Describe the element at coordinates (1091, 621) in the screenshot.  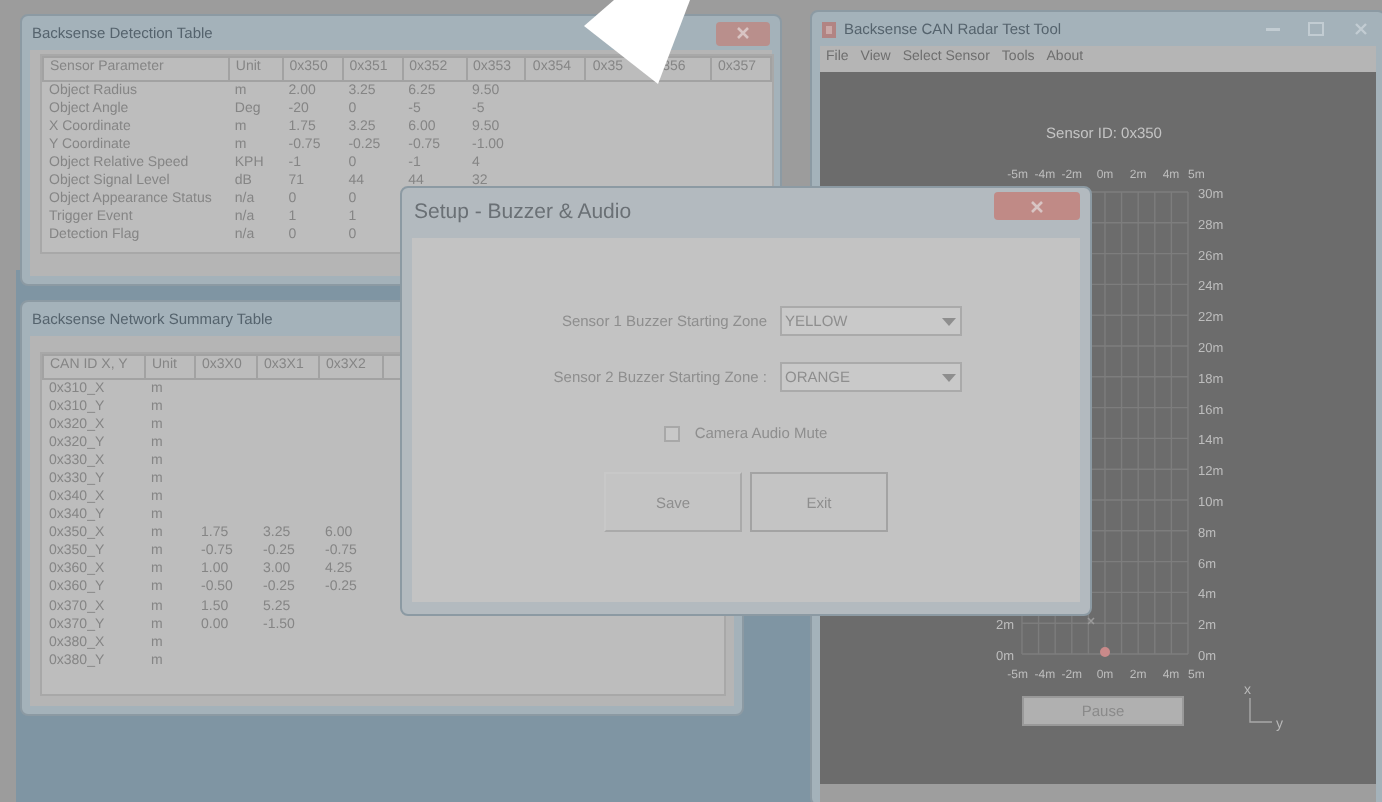
I see `target-marker-icon` at that location.